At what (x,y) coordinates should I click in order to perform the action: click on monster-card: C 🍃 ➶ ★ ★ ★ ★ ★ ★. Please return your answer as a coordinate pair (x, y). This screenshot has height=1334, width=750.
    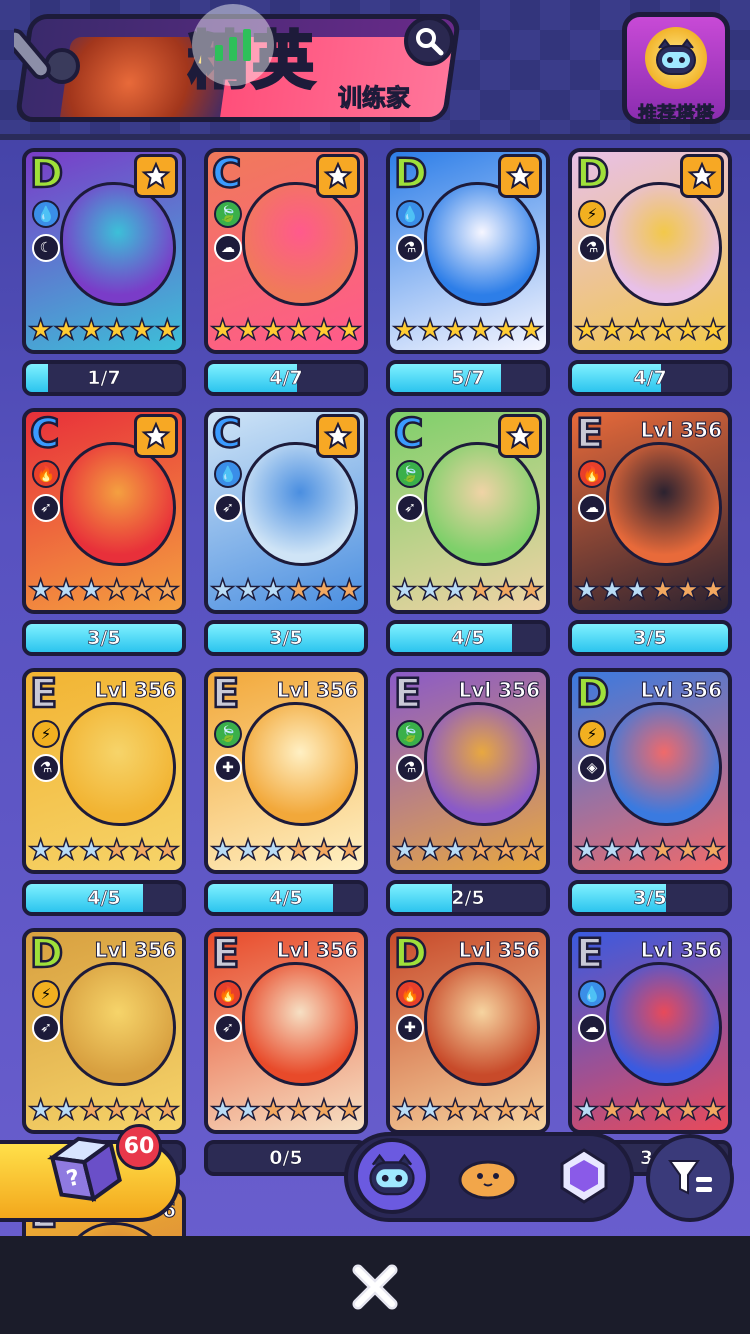
    Looking at the image, I should click on (468, 511).